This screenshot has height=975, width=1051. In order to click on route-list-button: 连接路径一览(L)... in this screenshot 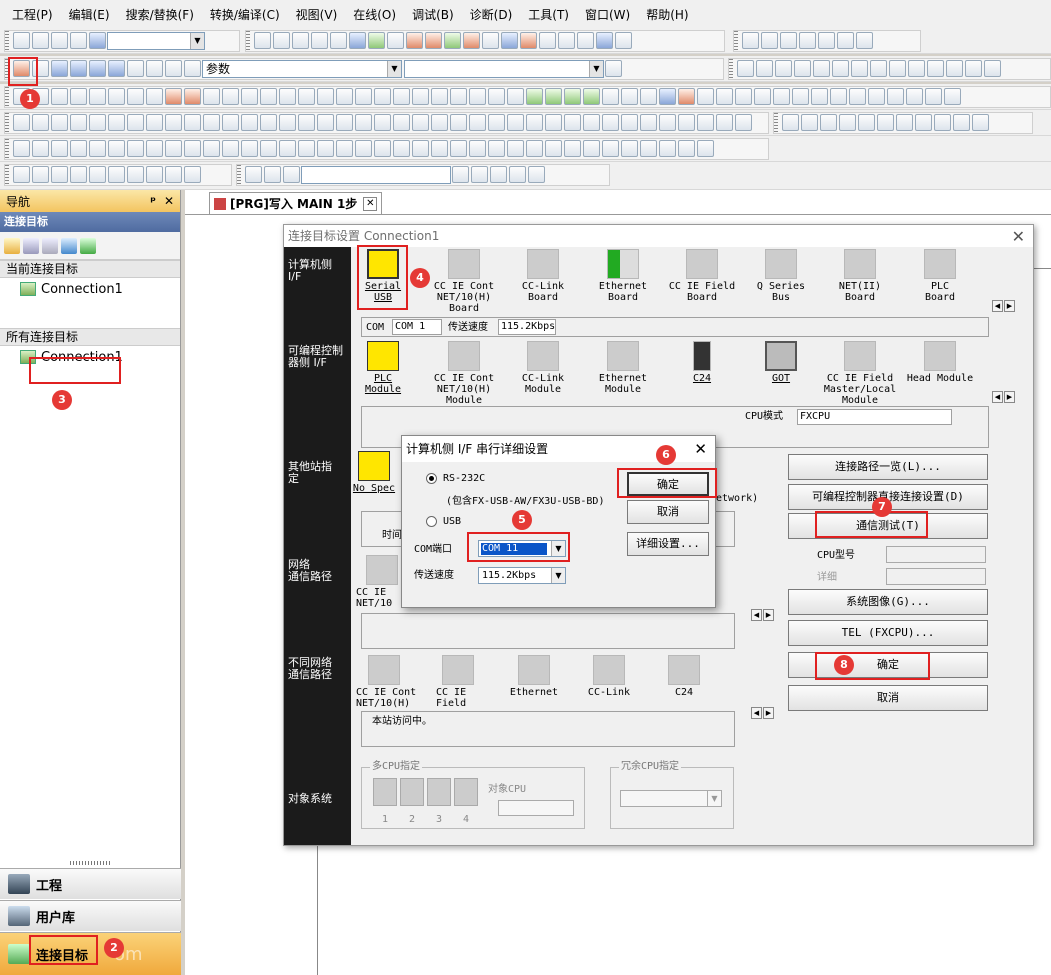, I will do `click(888, 467)`.